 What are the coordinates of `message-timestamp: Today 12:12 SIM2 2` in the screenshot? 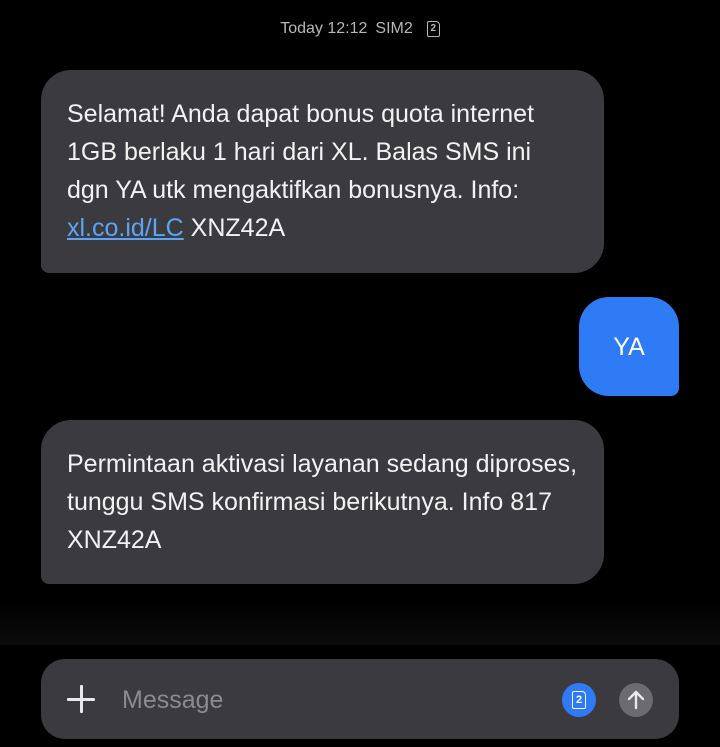 It's located at (360, 29).